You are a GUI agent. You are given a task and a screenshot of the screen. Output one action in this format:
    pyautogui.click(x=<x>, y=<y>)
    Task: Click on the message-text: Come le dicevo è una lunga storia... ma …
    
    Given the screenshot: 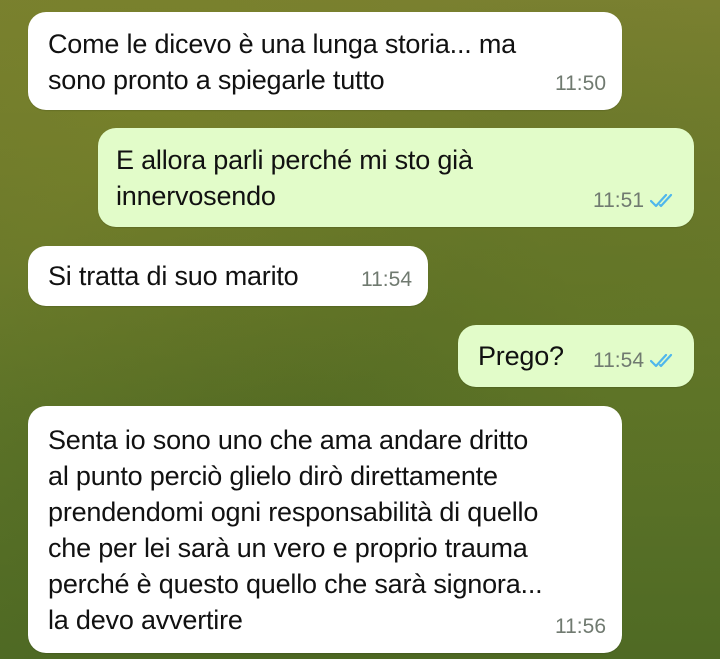 What is the action you would take?
    pyautogui.click(x=282, y=62)
    